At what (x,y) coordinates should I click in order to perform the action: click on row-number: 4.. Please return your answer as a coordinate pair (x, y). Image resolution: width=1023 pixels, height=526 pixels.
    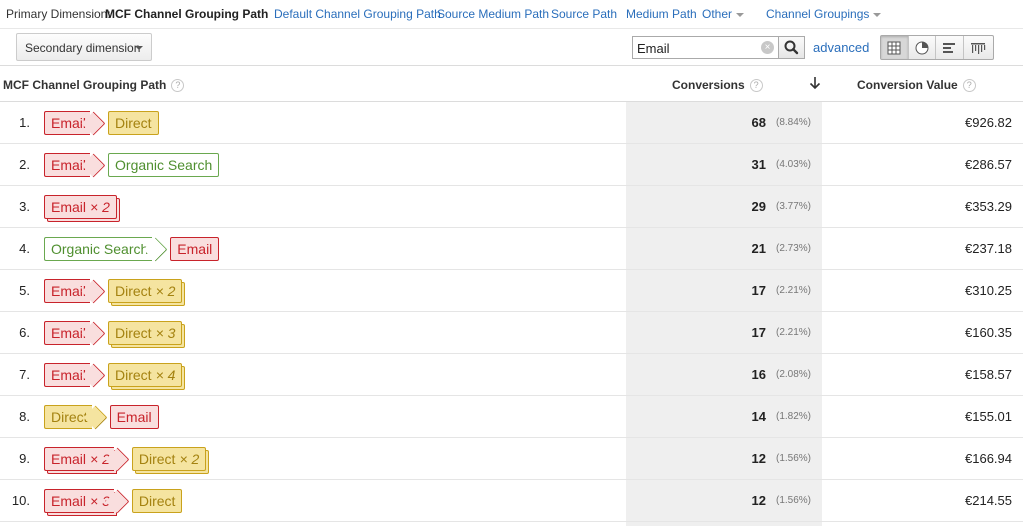
    Looking at the image, I should click on (24, 248).